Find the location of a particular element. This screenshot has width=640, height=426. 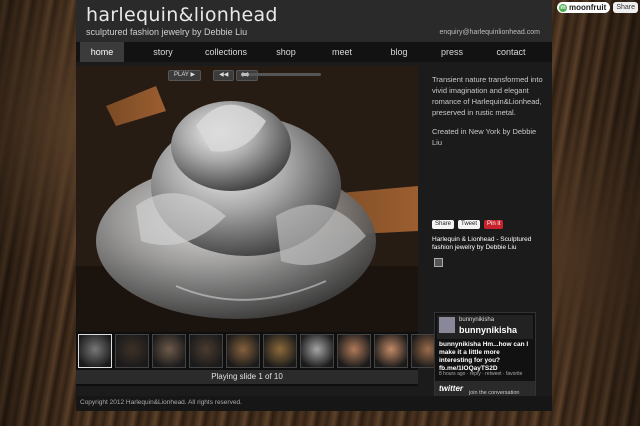

top-badges: m moonfruit Share is located at coordinates (597, 7).